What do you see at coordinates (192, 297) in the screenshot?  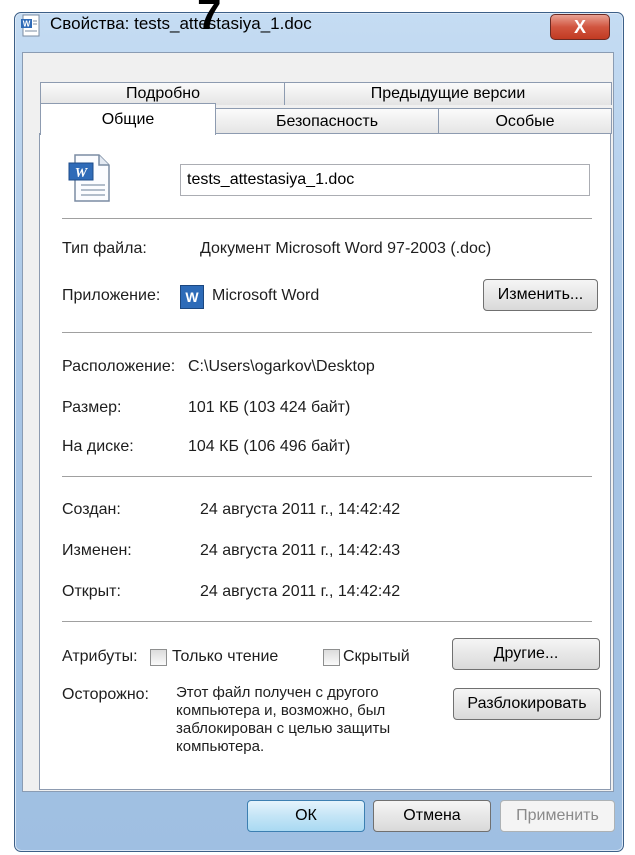 I see `word-app-icon: W` at bounding box center [192, 297].